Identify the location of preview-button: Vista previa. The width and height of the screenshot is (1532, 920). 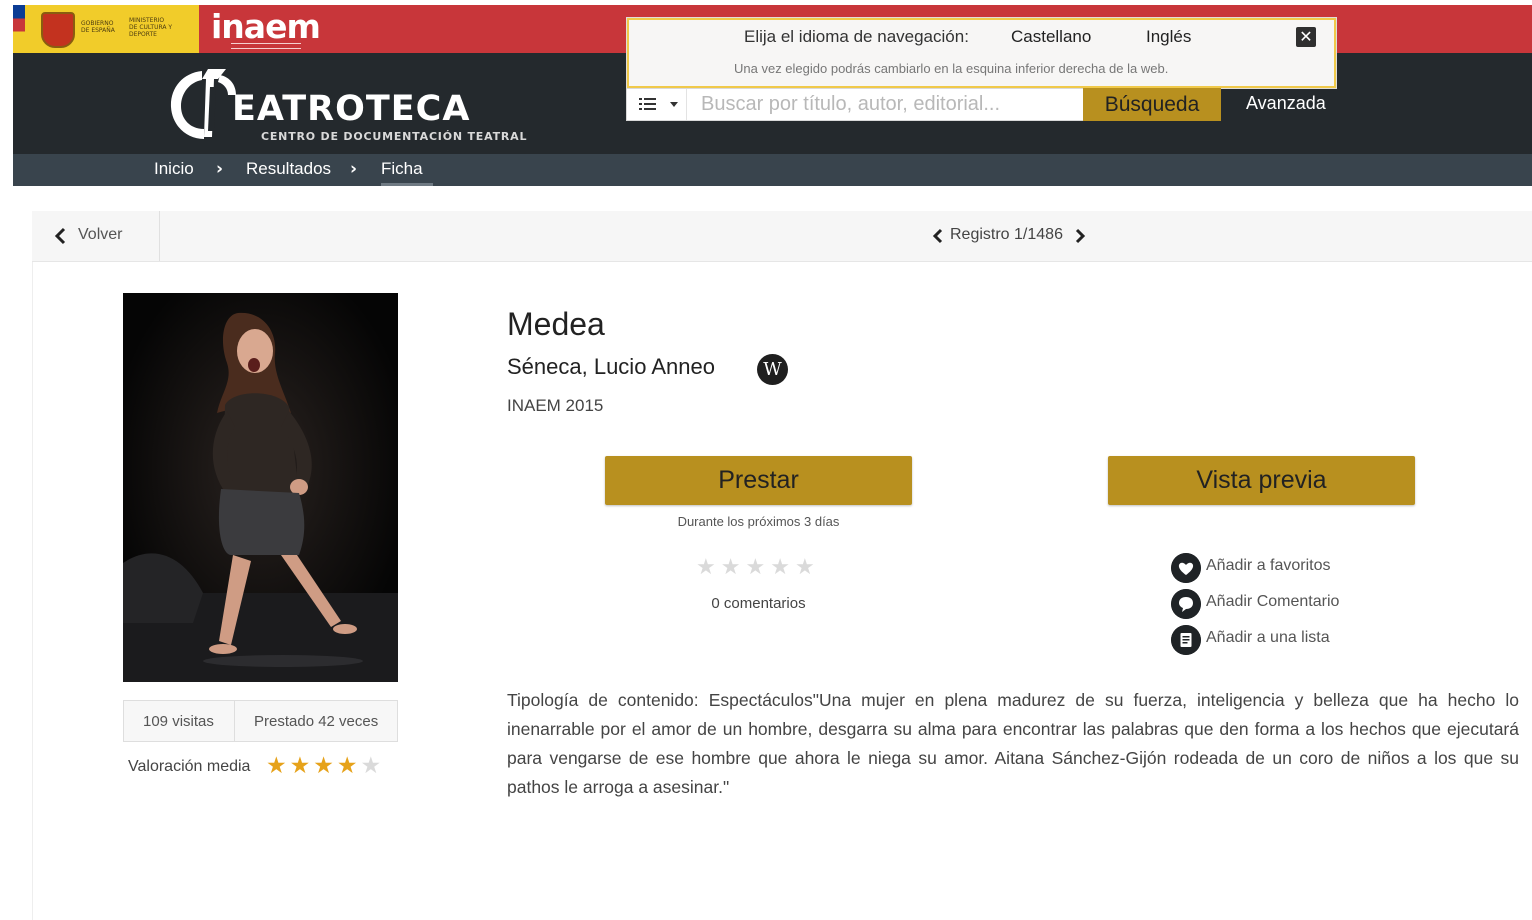
(1261, 480).